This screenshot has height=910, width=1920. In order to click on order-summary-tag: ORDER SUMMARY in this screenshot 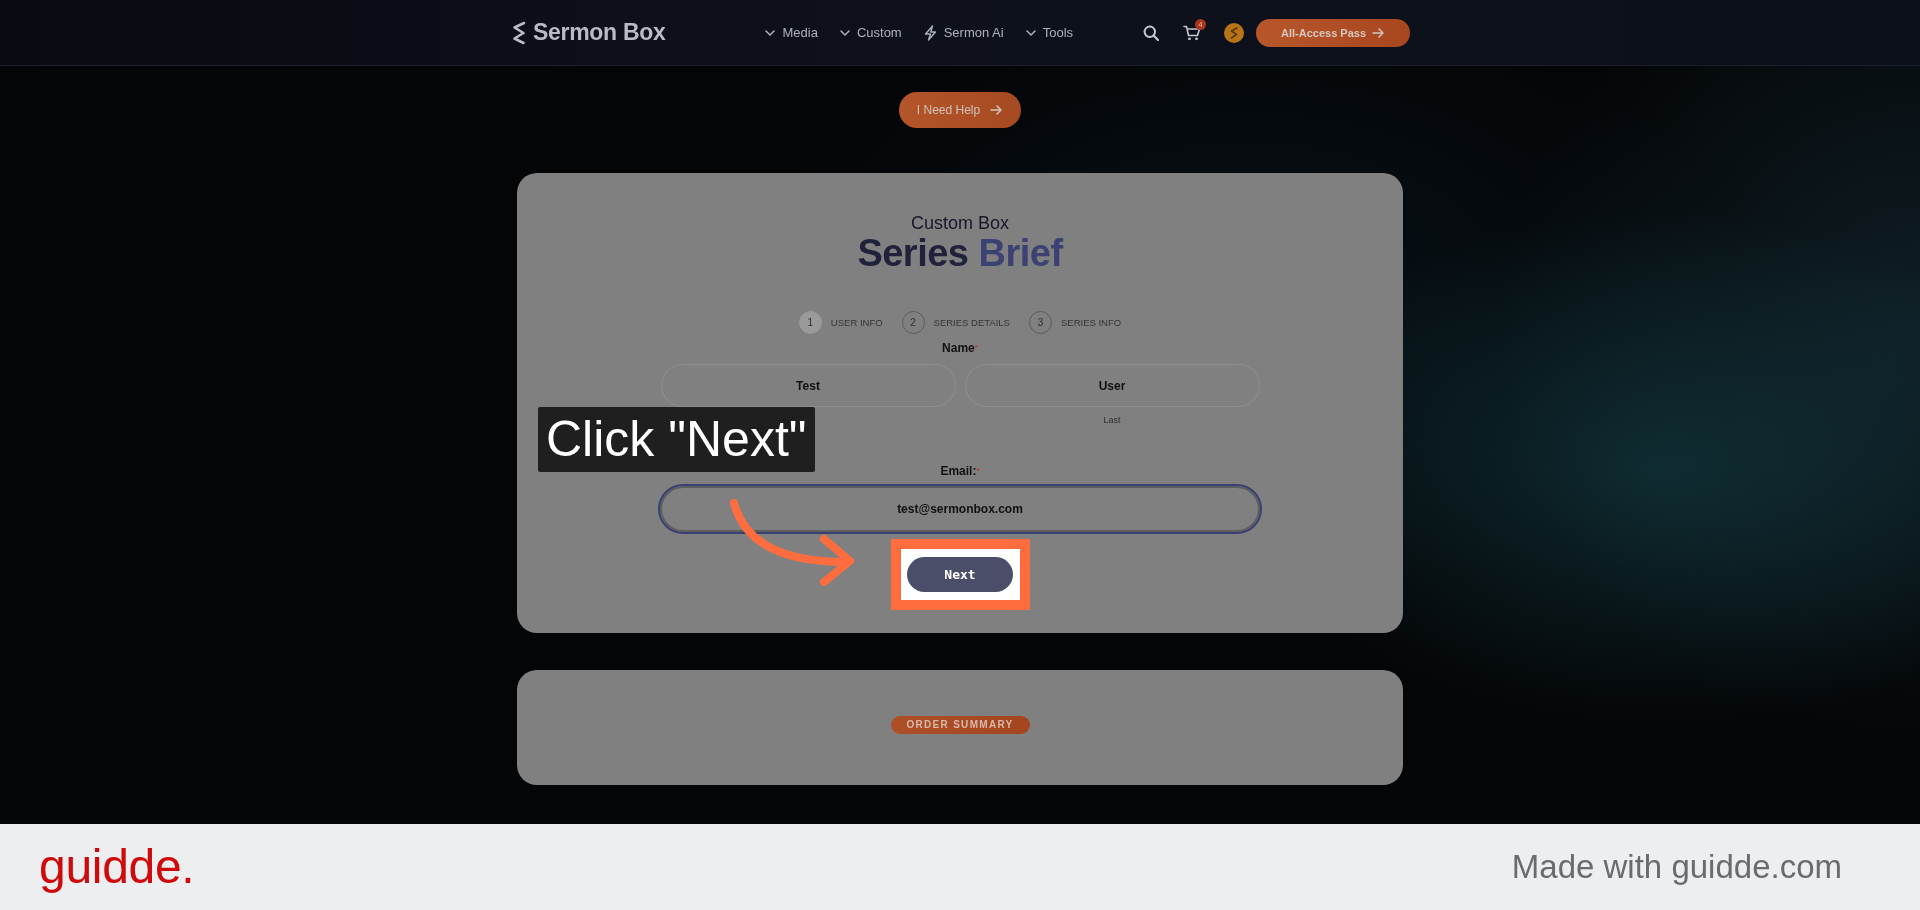, I will do `click(960, 724)`.